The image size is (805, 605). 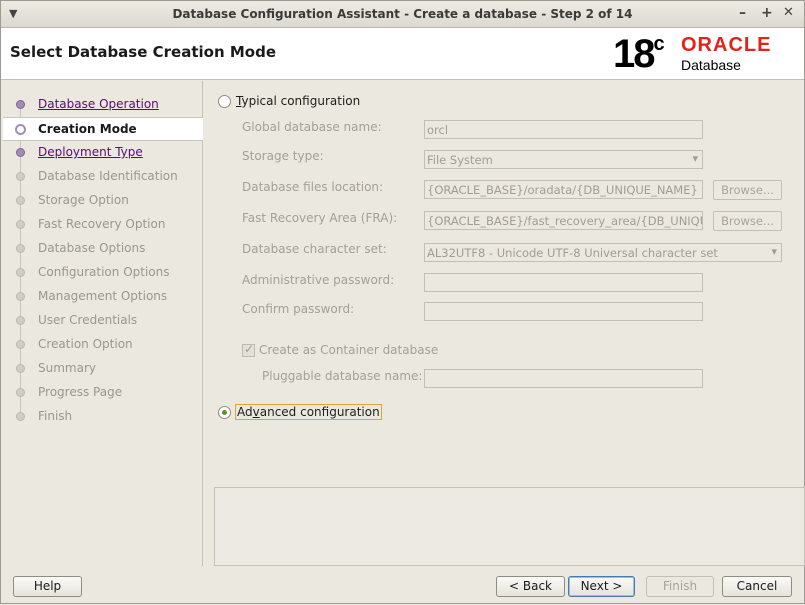 What do you see at coordinates (98, 104) in the screenshot?
I see `step-label: Database Operation` at bounding box center [98, 104].